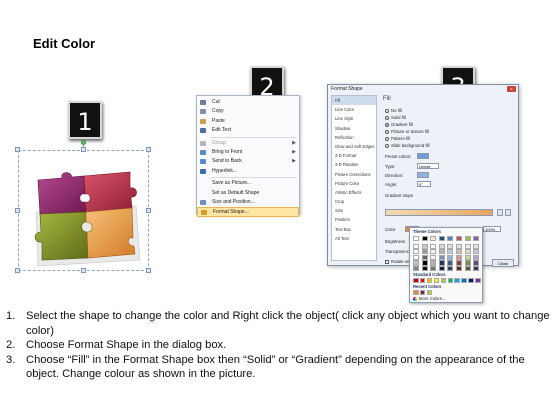  I want to click on nav-item-reflection: Reflection, so click(354, 137).